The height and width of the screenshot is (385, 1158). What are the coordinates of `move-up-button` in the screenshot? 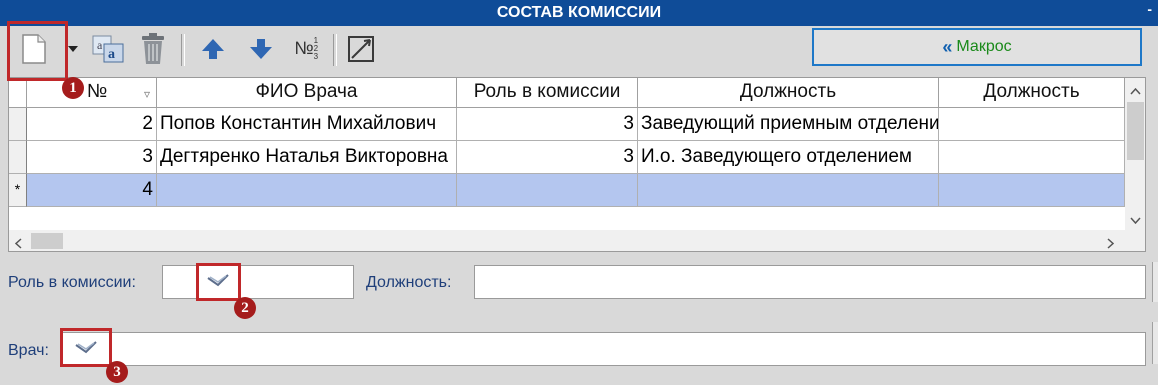 It's located at (213, 49).